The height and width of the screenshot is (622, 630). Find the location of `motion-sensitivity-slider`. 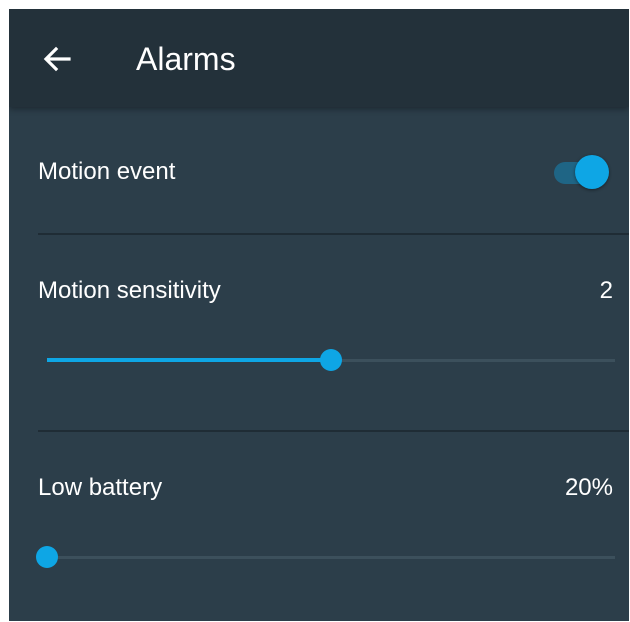

motion-sensitivity-slider is located at coordinates (331, 360).